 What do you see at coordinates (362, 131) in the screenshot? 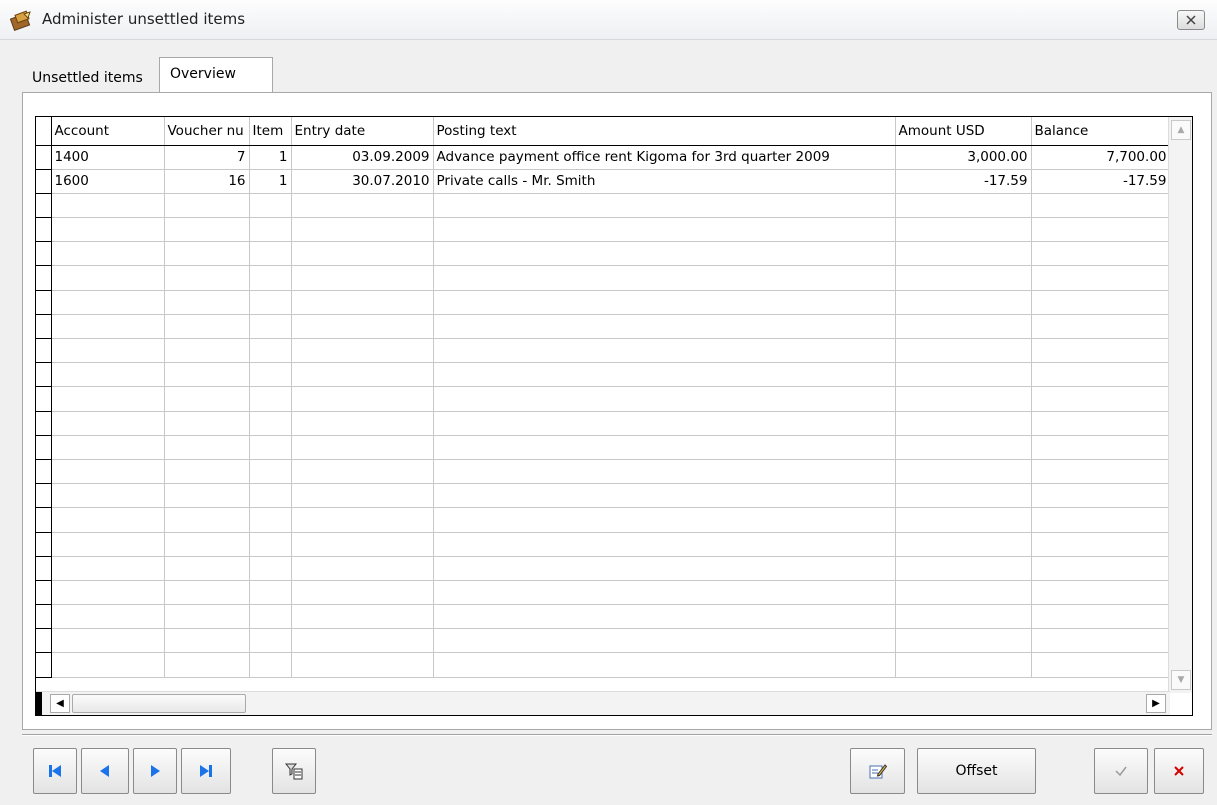
I see `column-header-entry-date: Entry date` at bounding box center [362, 131].